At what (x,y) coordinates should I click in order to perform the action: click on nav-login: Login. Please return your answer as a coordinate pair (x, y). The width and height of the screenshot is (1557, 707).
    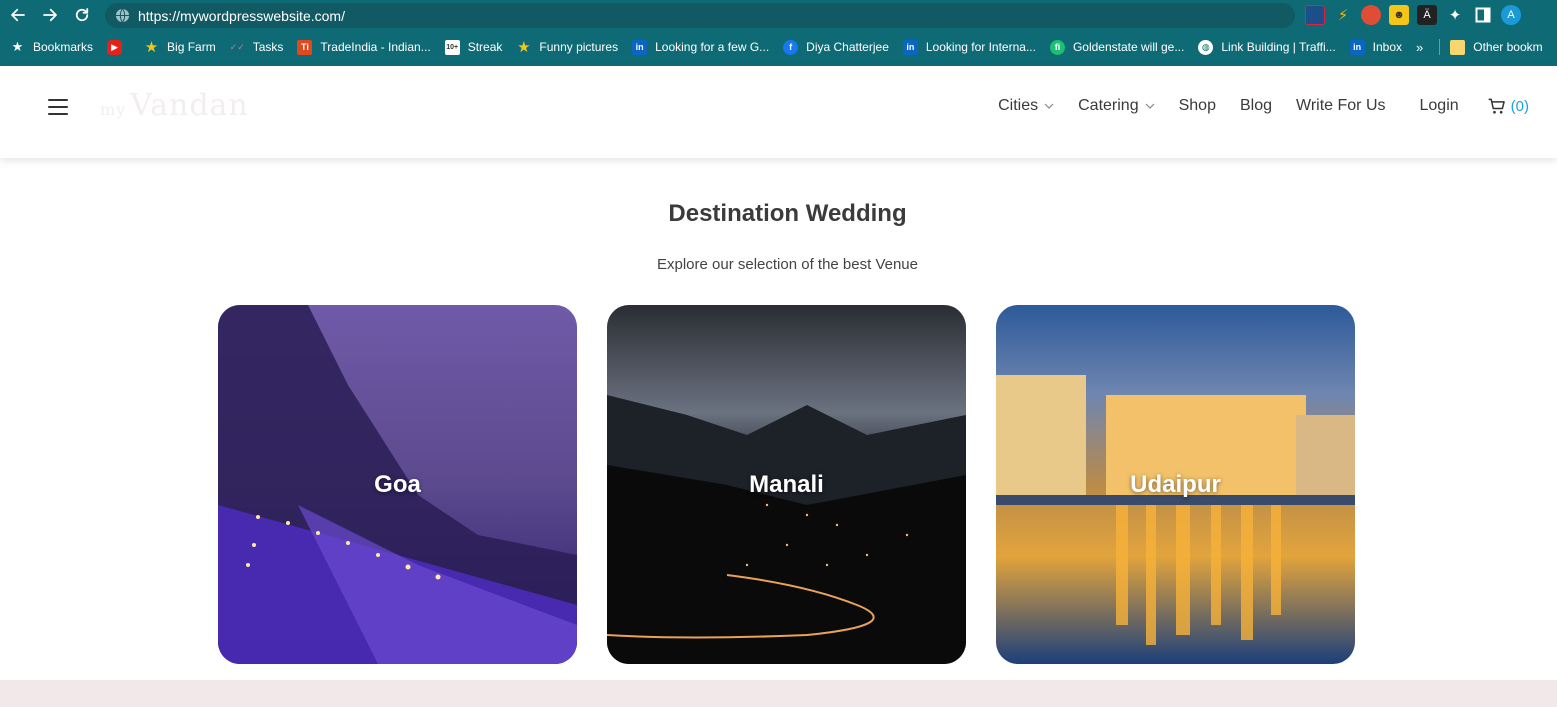
    Looking at the image, I should click on (1439, 106).